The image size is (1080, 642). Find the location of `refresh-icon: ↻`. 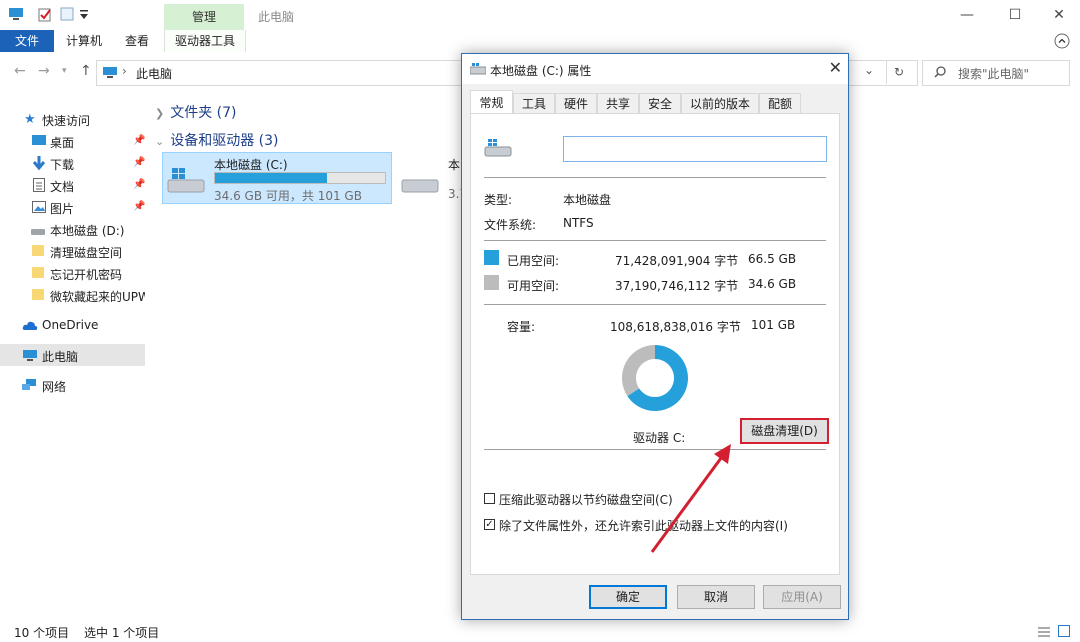

refresh-icon: ↻ is located at coordinates (899, 72).